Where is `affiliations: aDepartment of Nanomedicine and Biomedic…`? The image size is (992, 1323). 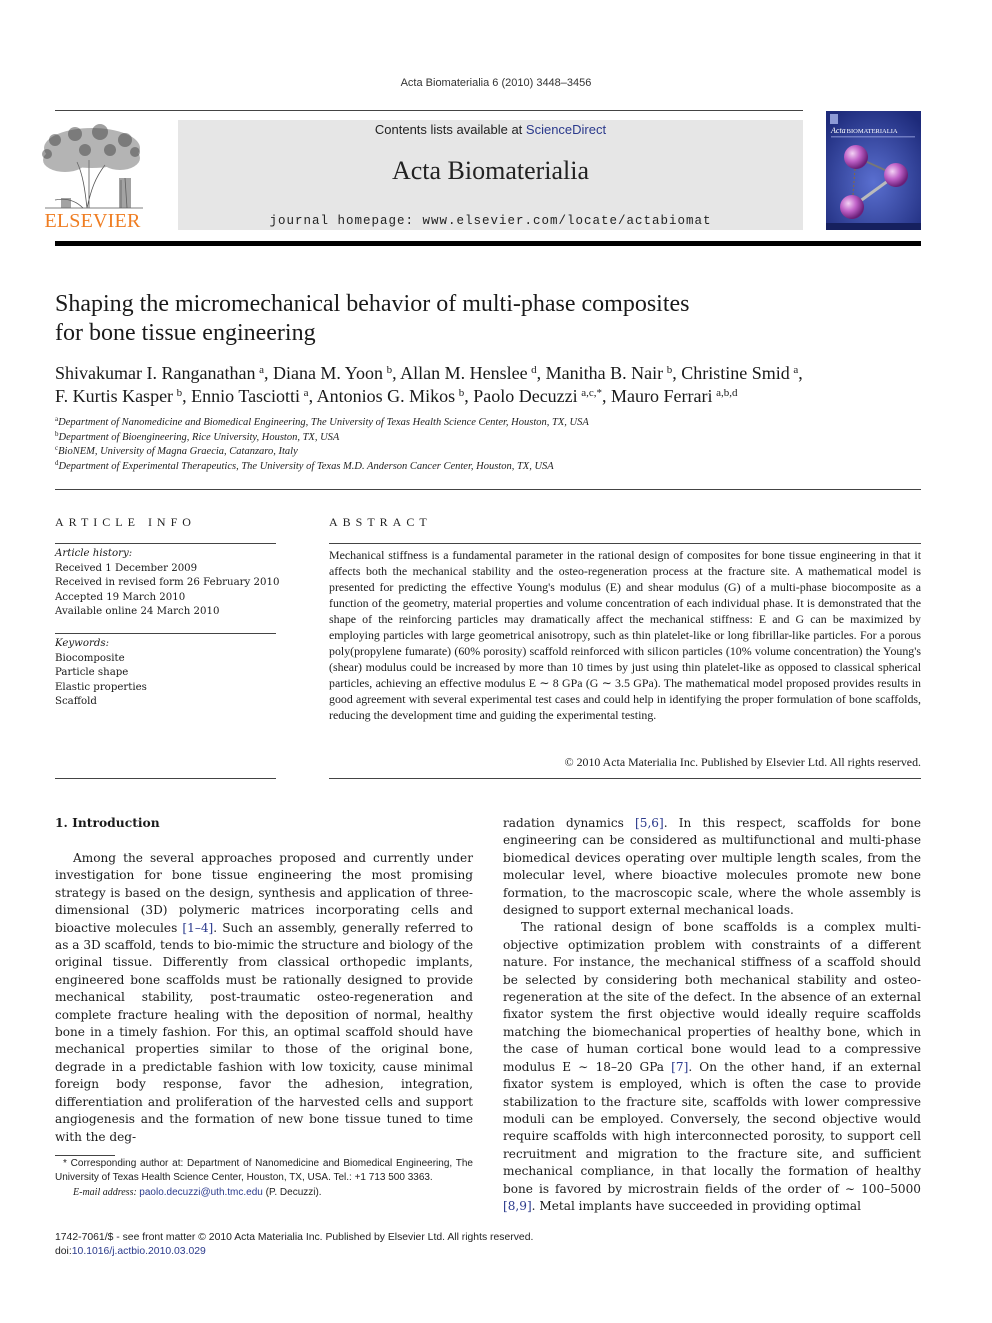
affiliations: aDepartment of Nanomedicine and Biomedic… is located at coordinates (495, 445).